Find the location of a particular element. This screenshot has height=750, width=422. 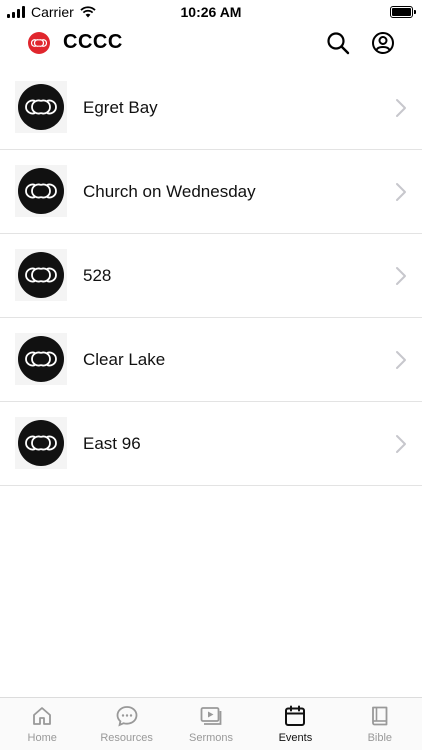

list-item: Church on Wednesday is located at coordinates (211, 192).